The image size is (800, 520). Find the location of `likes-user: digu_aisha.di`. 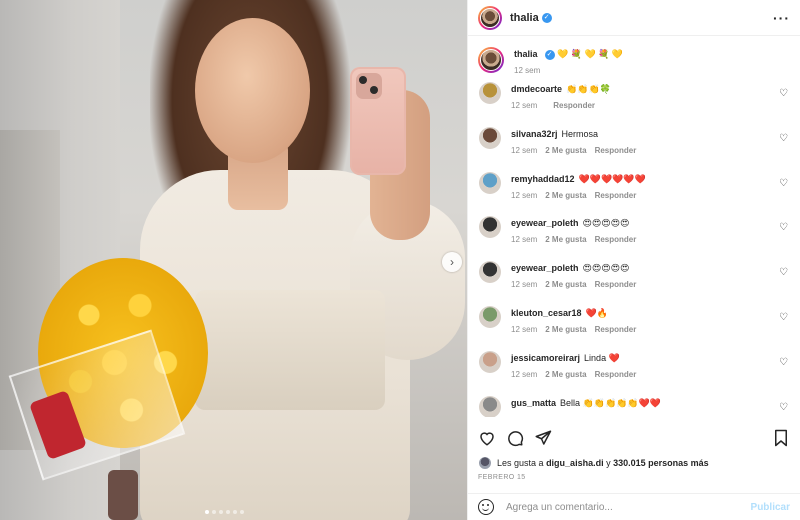

likes-user: digu_aisha.di is located at coordinates (575, 463).